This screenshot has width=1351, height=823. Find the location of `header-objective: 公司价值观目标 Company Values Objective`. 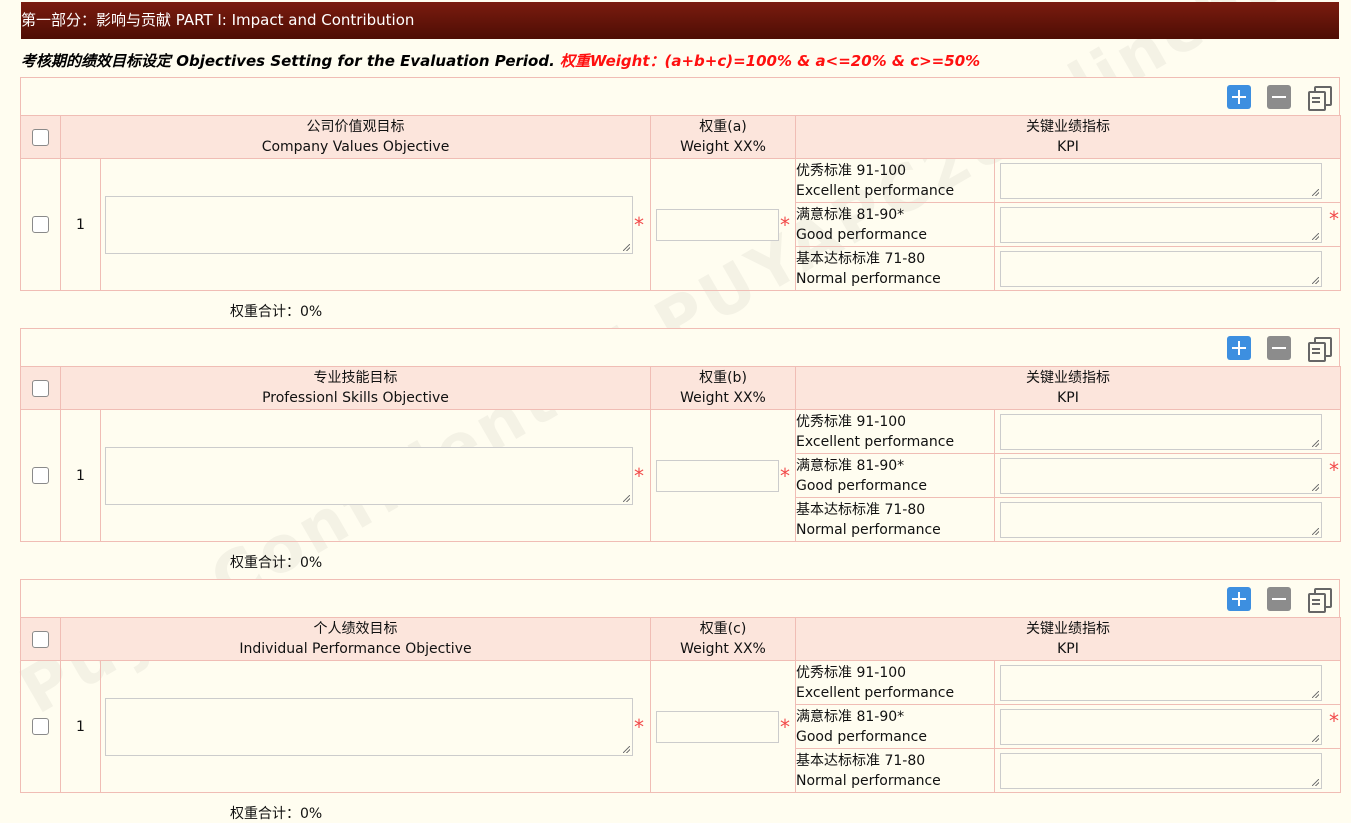

header-objective: 公司价值观目标 Company Values Objective is located at coordinates (355, 137).